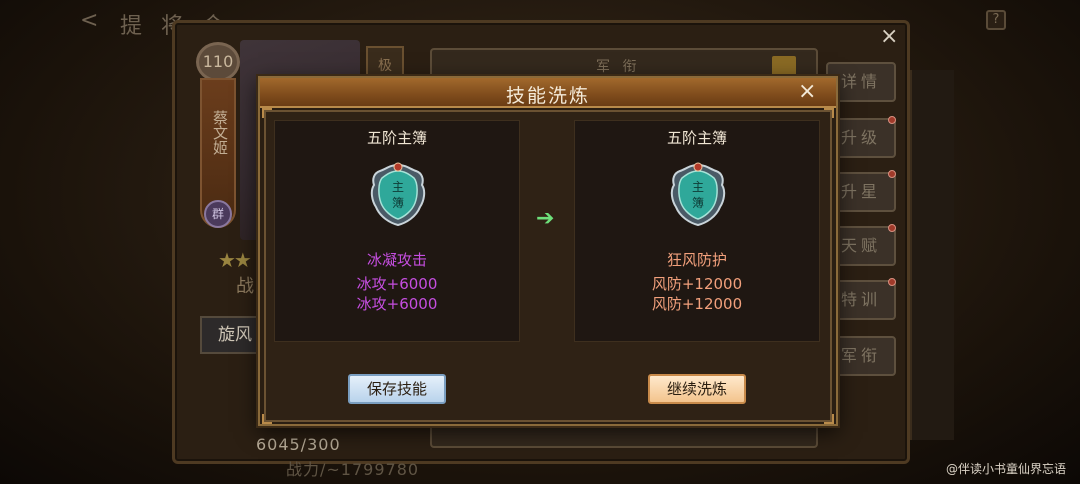 This screenshot has width=1080, height=484. I want to click on help-button: ?, so click(996, 20).